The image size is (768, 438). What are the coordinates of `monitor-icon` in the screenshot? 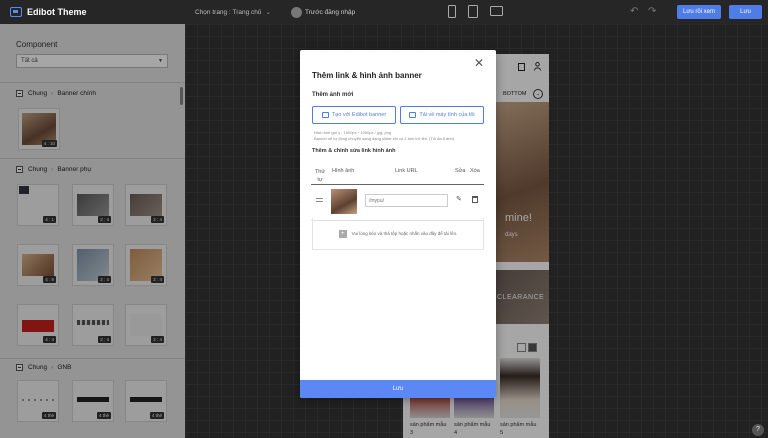 It's located at (413, 115).